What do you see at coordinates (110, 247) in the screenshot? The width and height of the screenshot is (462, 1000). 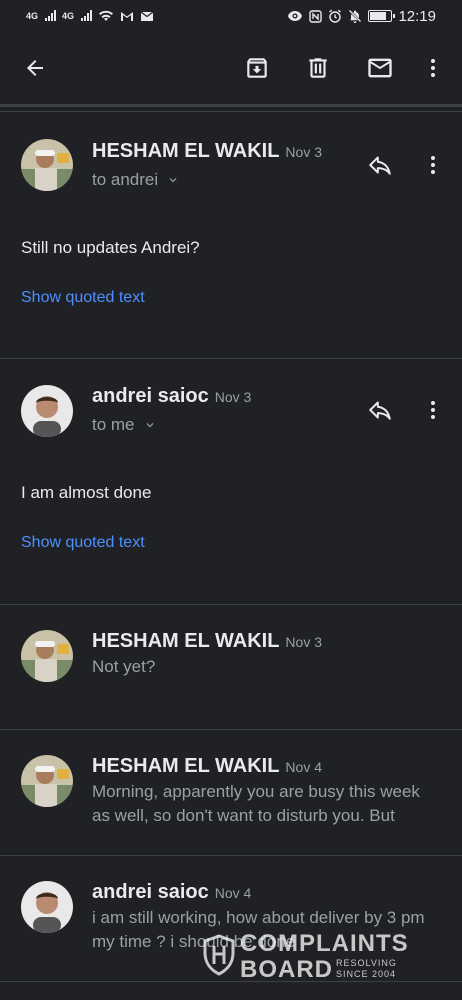 I see `message-body: Still no updates Andrei?` at bounding box center [110, 247].